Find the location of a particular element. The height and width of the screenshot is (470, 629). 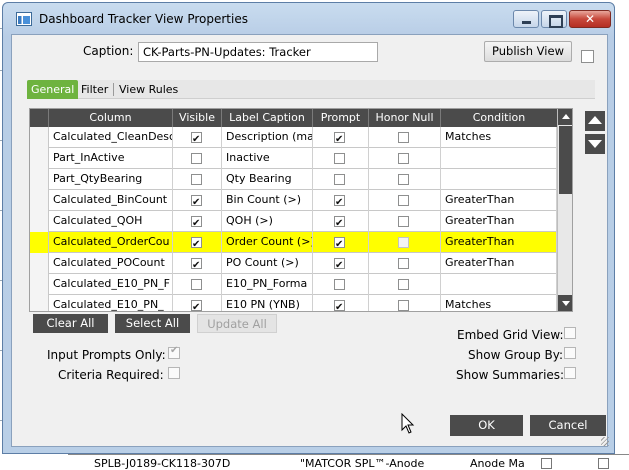

caption-input is located at coordinates (258, 52).